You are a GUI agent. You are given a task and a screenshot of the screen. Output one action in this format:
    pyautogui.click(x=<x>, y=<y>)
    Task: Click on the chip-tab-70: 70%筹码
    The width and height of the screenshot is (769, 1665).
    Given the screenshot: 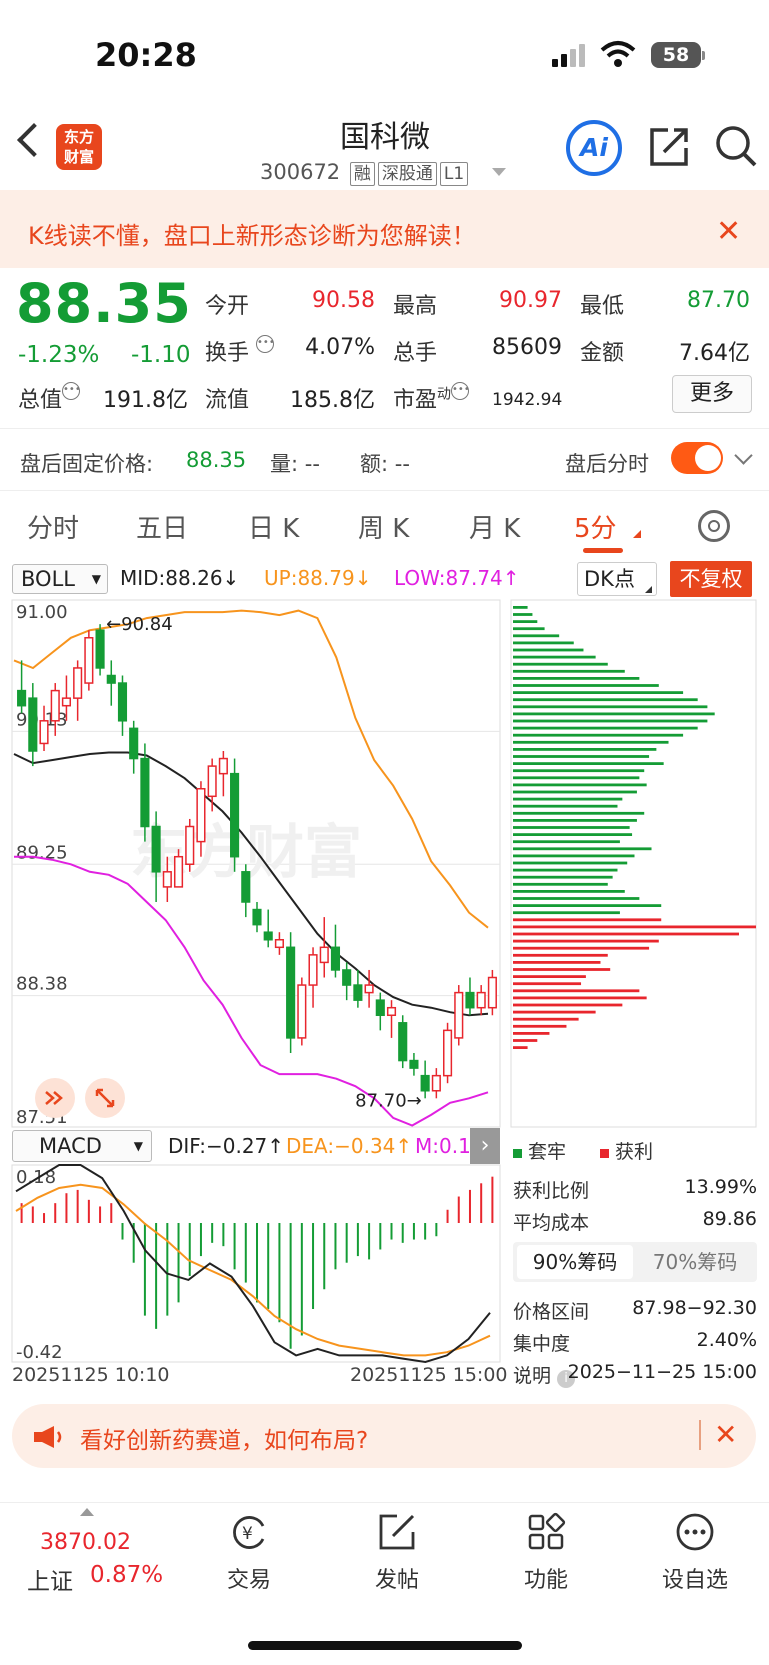 What is the action you would take?
    pyautogui.click(x=695, y=1262)
    